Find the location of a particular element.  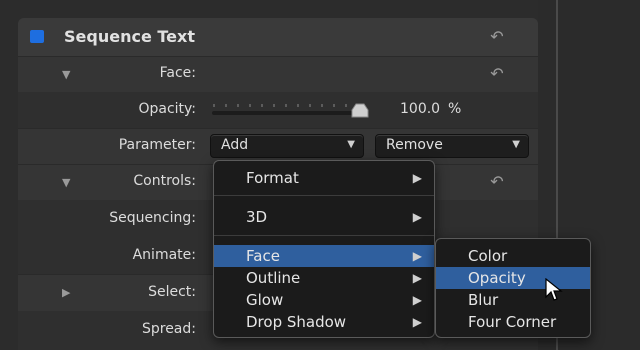

sequencing-label: Sequencing: is located at coordinates (152, 218).